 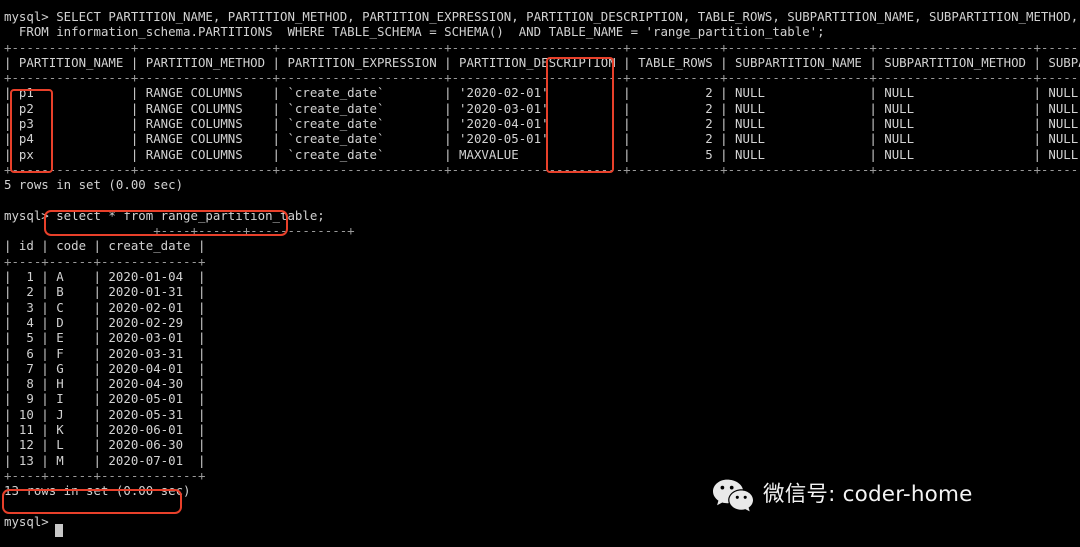 What do you see at coordinates (94, 185) in the screenshot?
I see `partitions-status-line: 5 rows in set (0.00 sec)` at bounding box center [94, 185].